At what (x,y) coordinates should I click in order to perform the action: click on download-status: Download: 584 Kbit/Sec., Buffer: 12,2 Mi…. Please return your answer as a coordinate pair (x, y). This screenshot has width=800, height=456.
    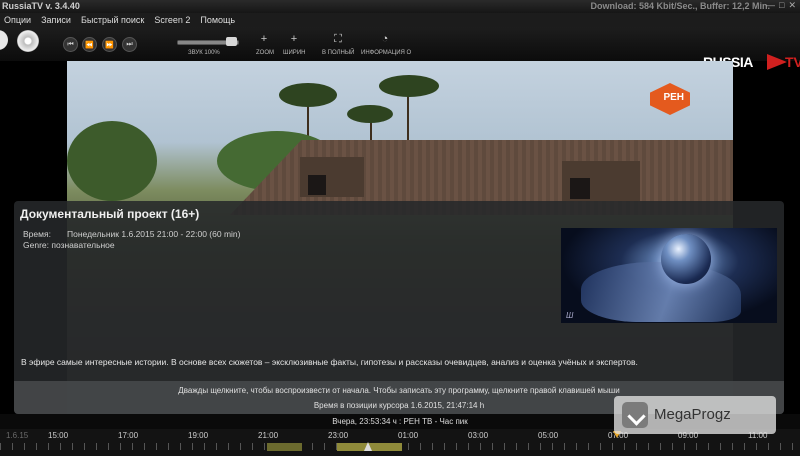
    Looking at the image, I should click on (680, 6).